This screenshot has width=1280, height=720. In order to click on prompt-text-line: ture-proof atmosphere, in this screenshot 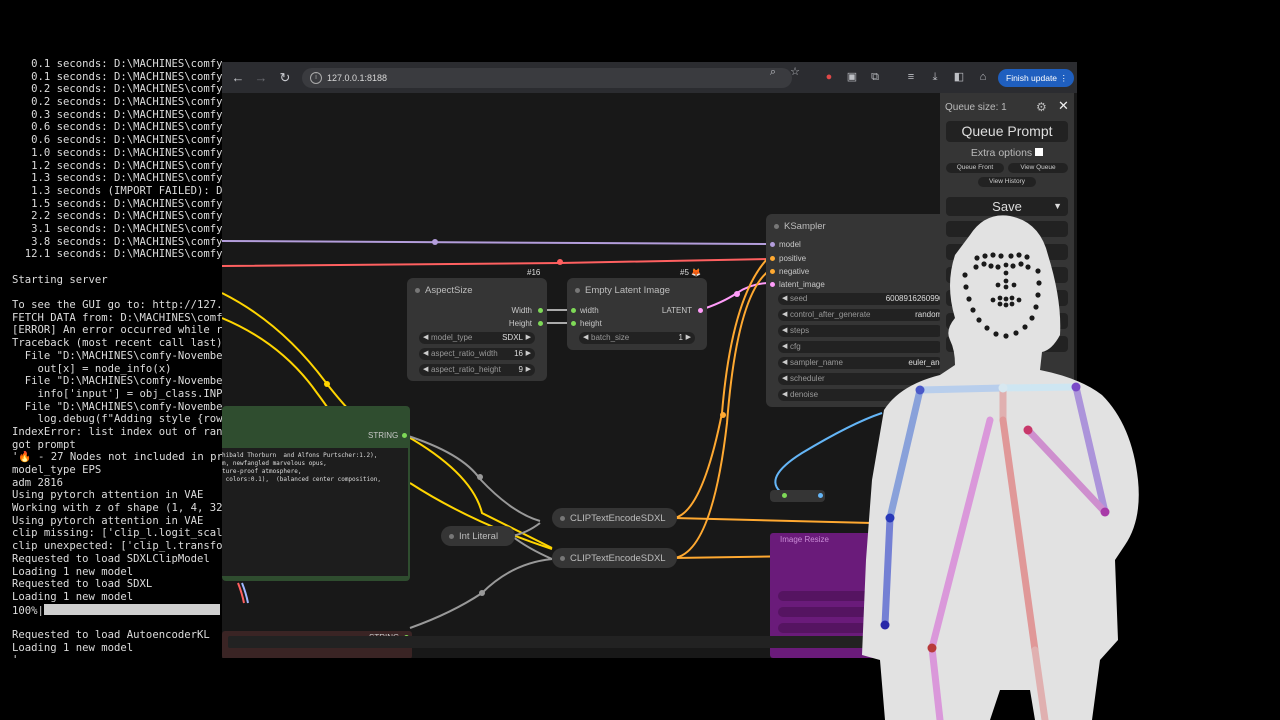, I will do `click(262, 471)`.